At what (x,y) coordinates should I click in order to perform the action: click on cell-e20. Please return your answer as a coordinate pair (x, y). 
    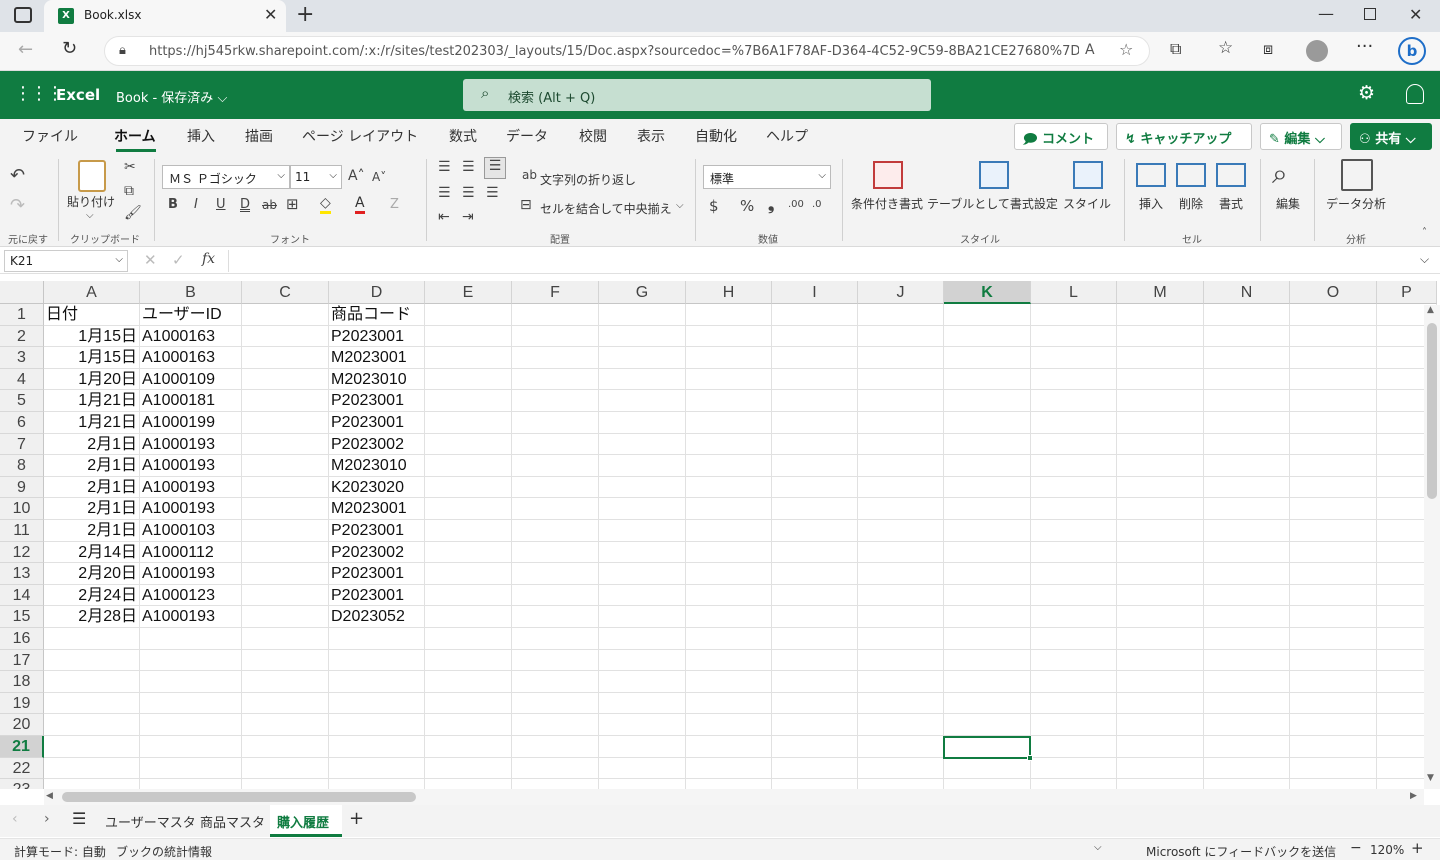
    Looking at the image, I should click on (468, 725).